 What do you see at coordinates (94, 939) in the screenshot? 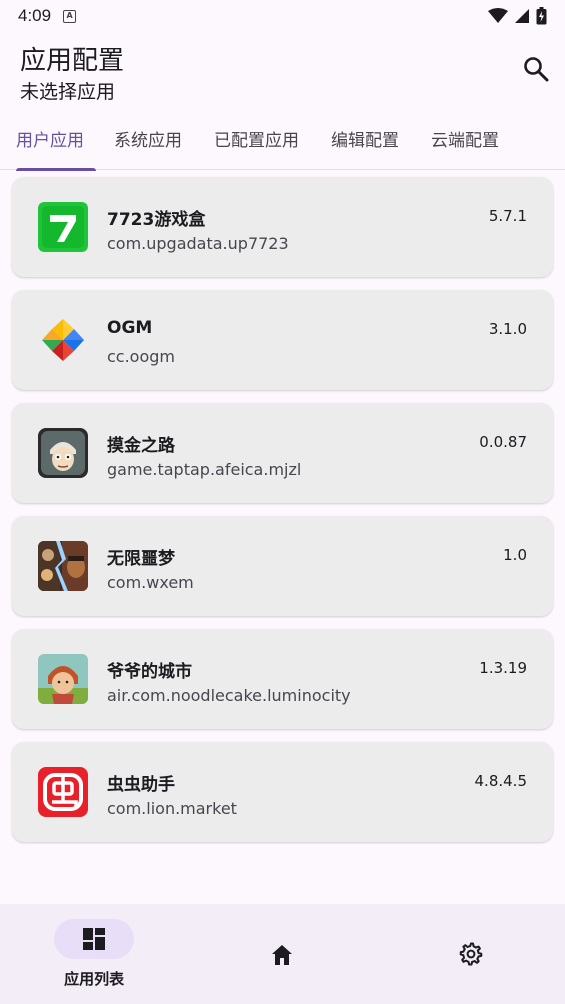
I see `dashboard-icon` at bounding box center [94, 939].